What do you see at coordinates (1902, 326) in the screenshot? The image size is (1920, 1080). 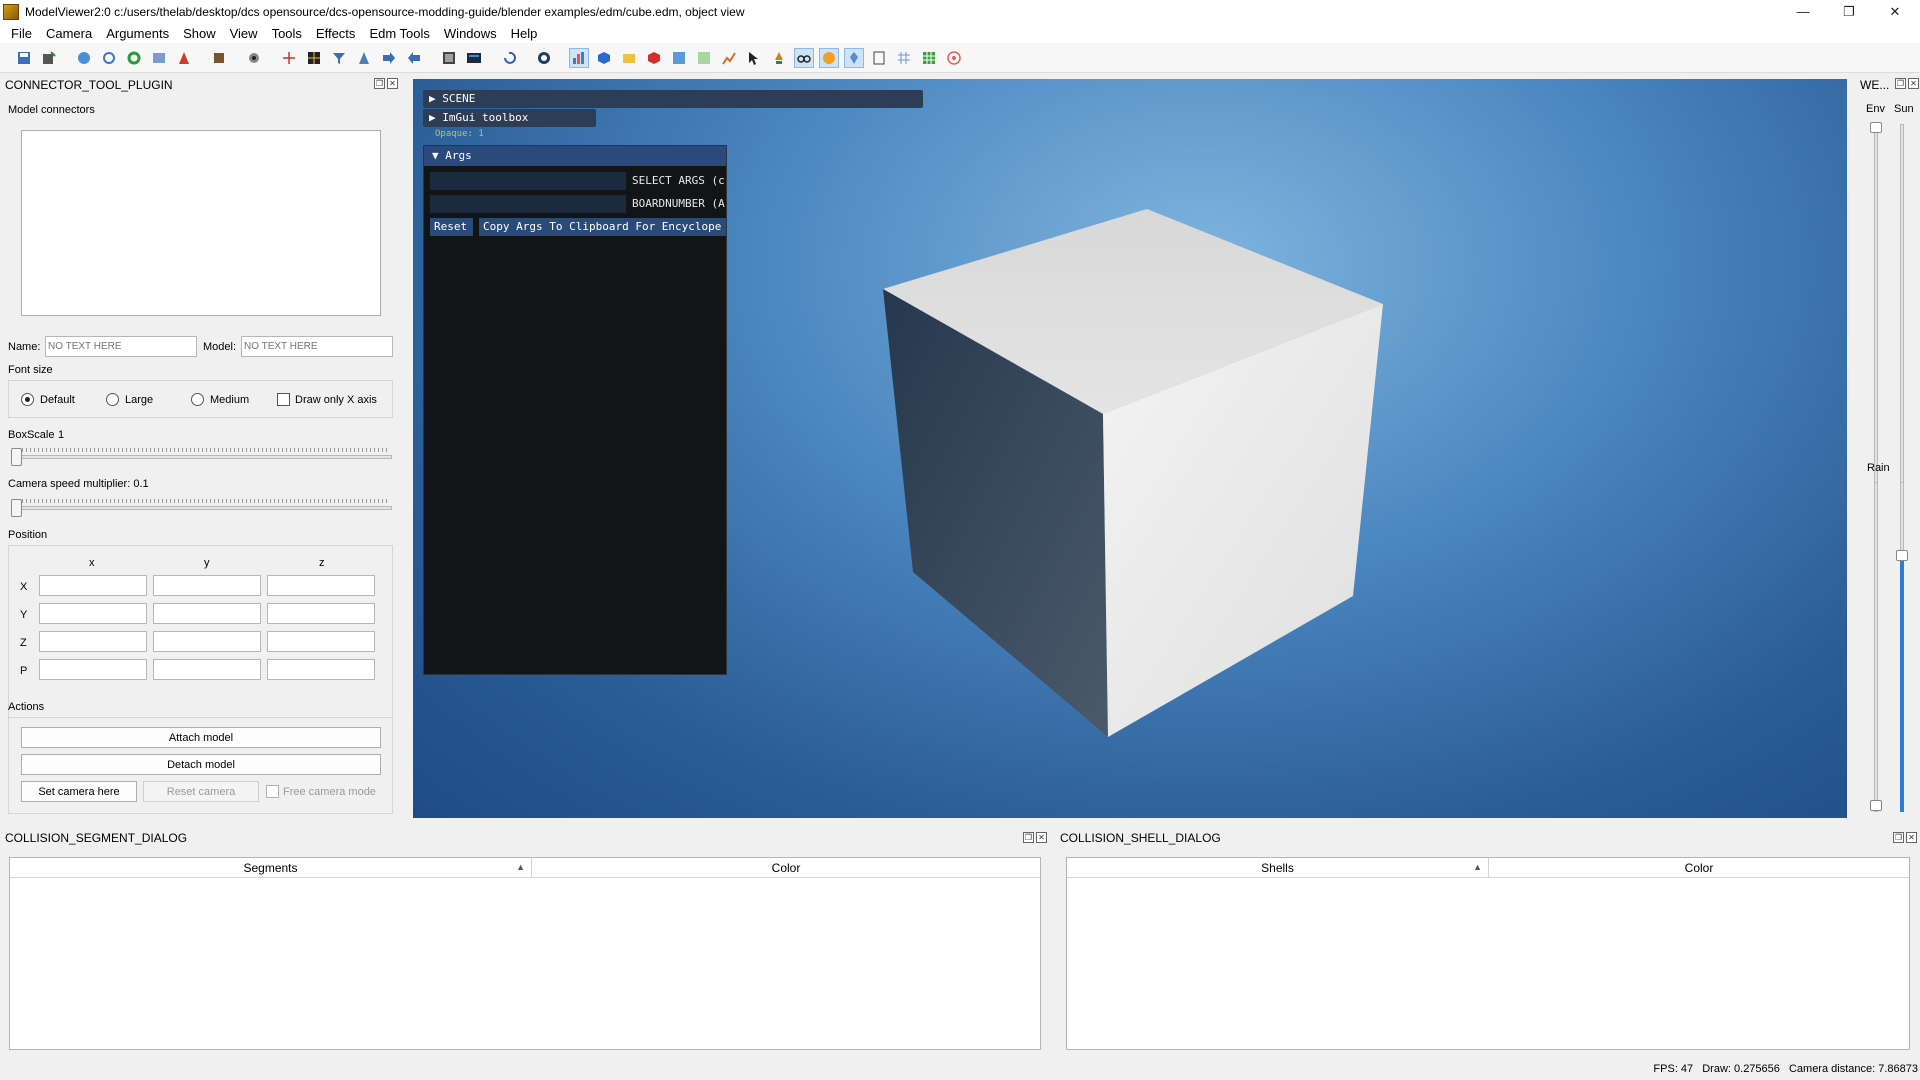 I see `sun-slider-top` at bounding box center [1902, 326].